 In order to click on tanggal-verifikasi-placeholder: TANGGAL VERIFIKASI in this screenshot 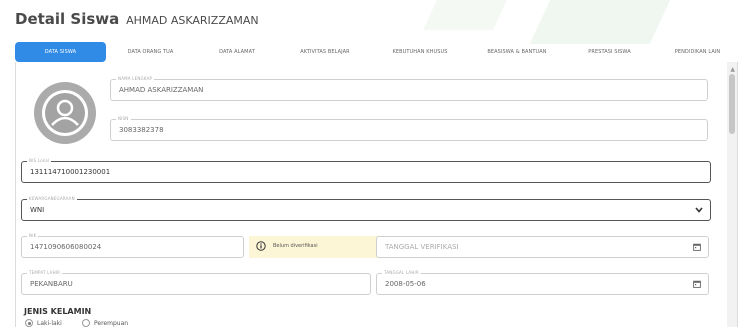, I will do `click(422, 247)`.